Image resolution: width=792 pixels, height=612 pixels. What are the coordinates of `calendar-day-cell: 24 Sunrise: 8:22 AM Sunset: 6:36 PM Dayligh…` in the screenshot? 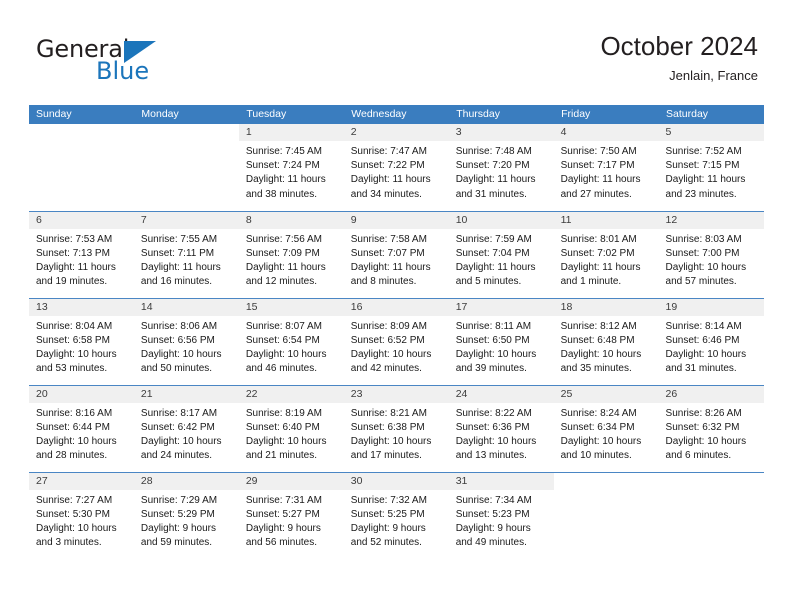 It's located at (501, 428).